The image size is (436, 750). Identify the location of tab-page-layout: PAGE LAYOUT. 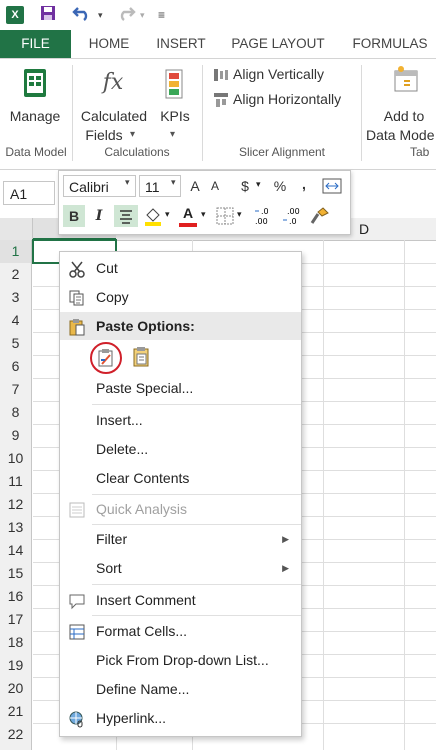
(278, 44).